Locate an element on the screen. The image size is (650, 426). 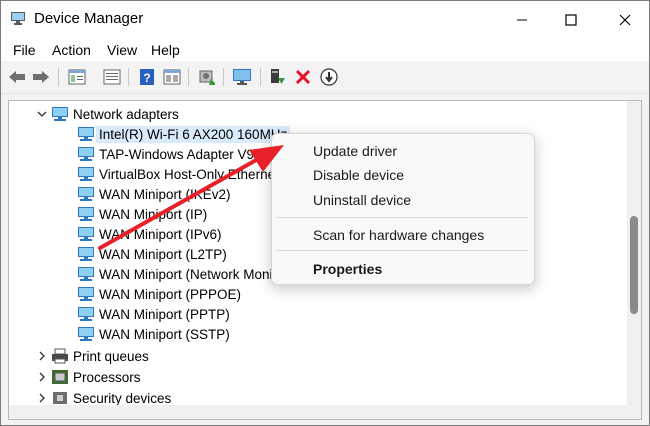
properties-button is located at coordinates (77, 77).